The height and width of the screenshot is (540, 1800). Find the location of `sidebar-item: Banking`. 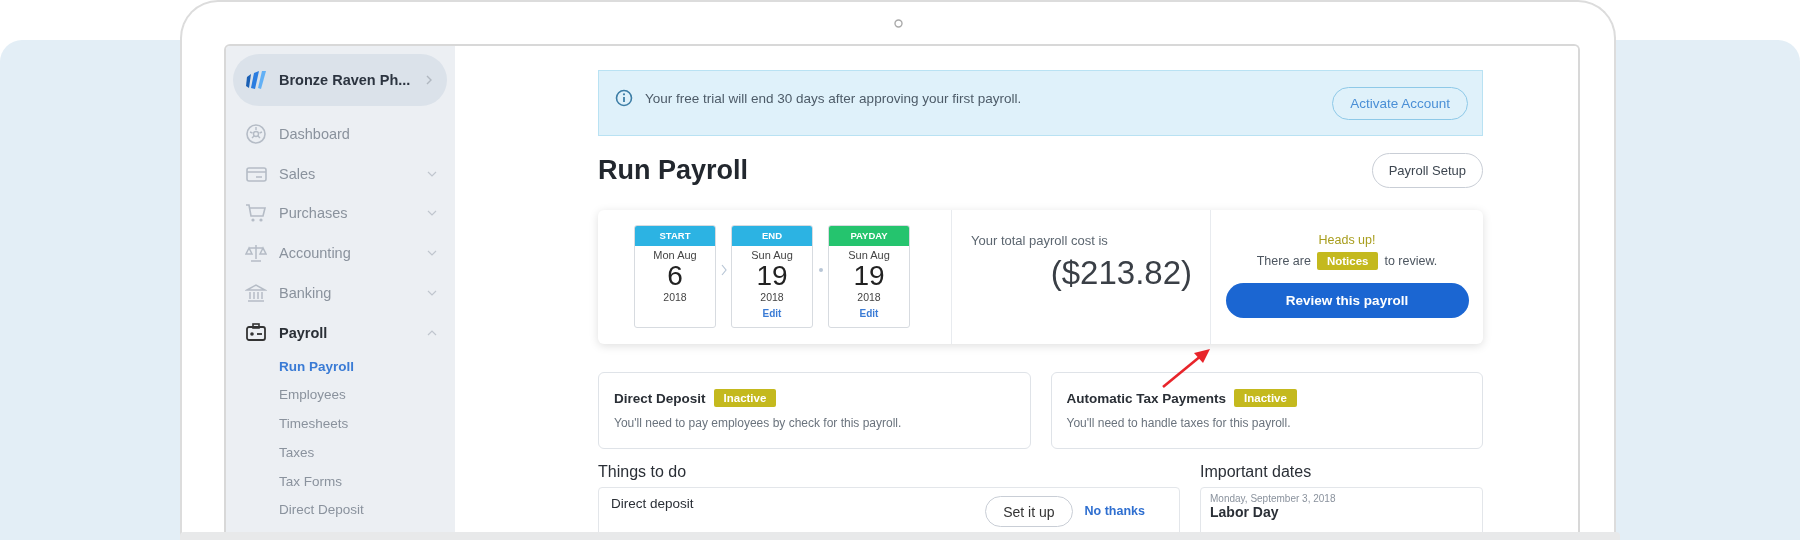

sidebar-item: Banking is located at coordinates (340, 293).